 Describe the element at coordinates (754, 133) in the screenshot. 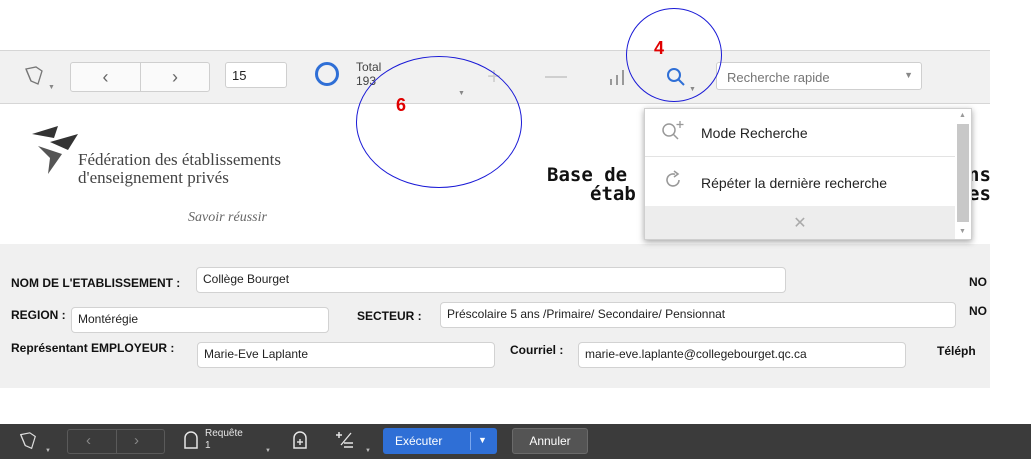

I see `menu-item-label: Mode Recherche` at that location.